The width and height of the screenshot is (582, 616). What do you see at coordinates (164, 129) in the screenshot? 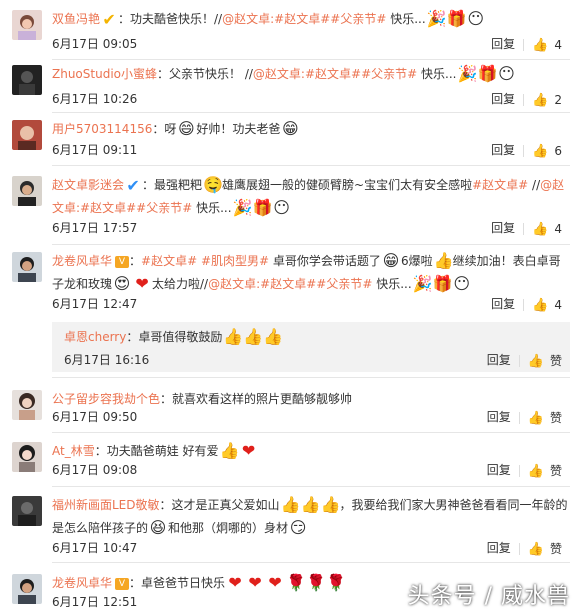
I see `comment-body: ：呀` at bounding box center [164, 129].